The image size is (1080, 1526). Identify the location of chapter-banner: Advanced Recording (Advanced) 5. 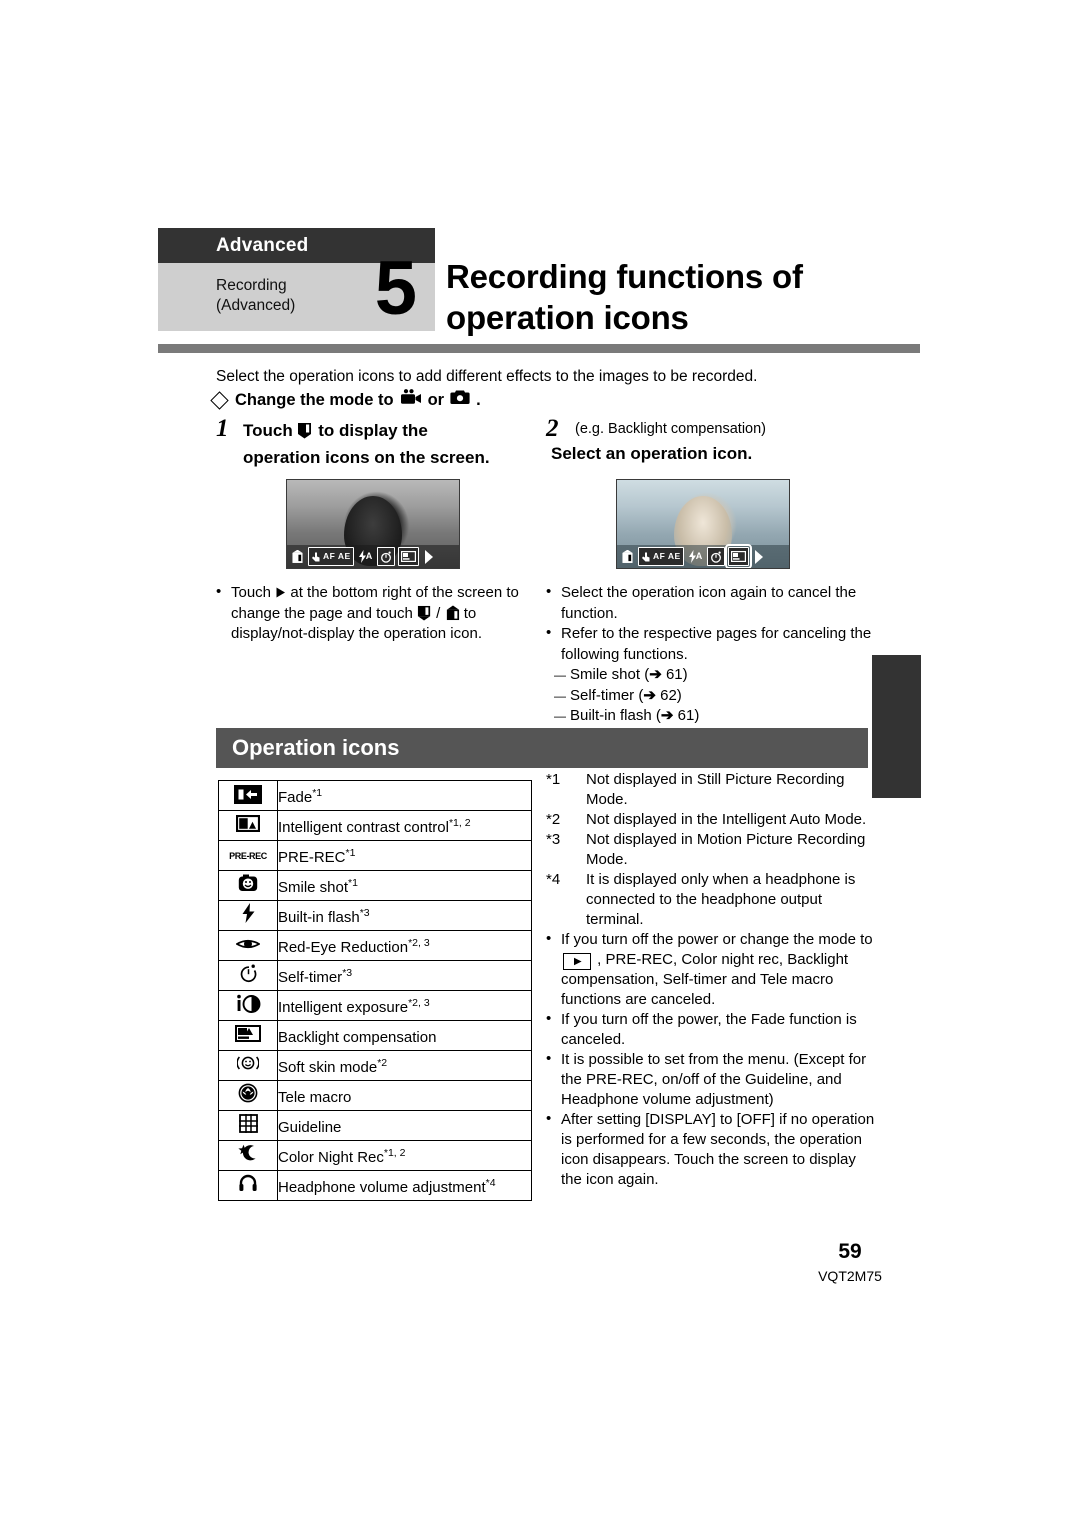
(296, 279).